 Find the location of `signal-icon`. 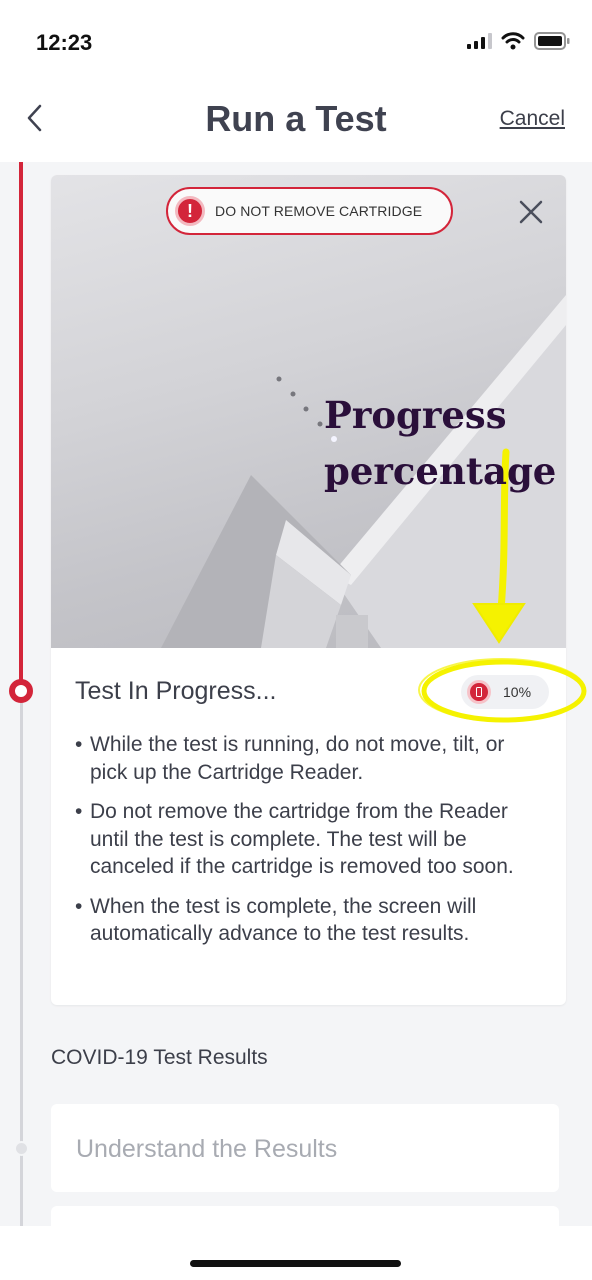

signal-icon is located at coordinates (479, 41).